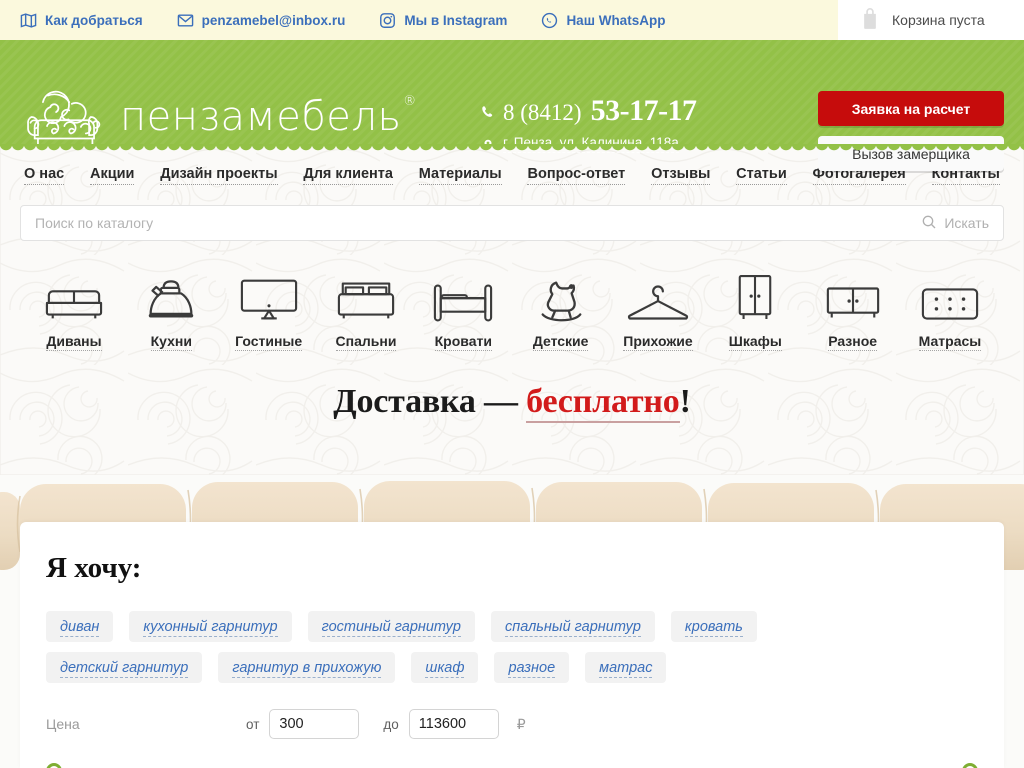 This screenshot has height=768, width=1024. I want to click on chip-label: гостиный гарнитур, so click(391, 628).